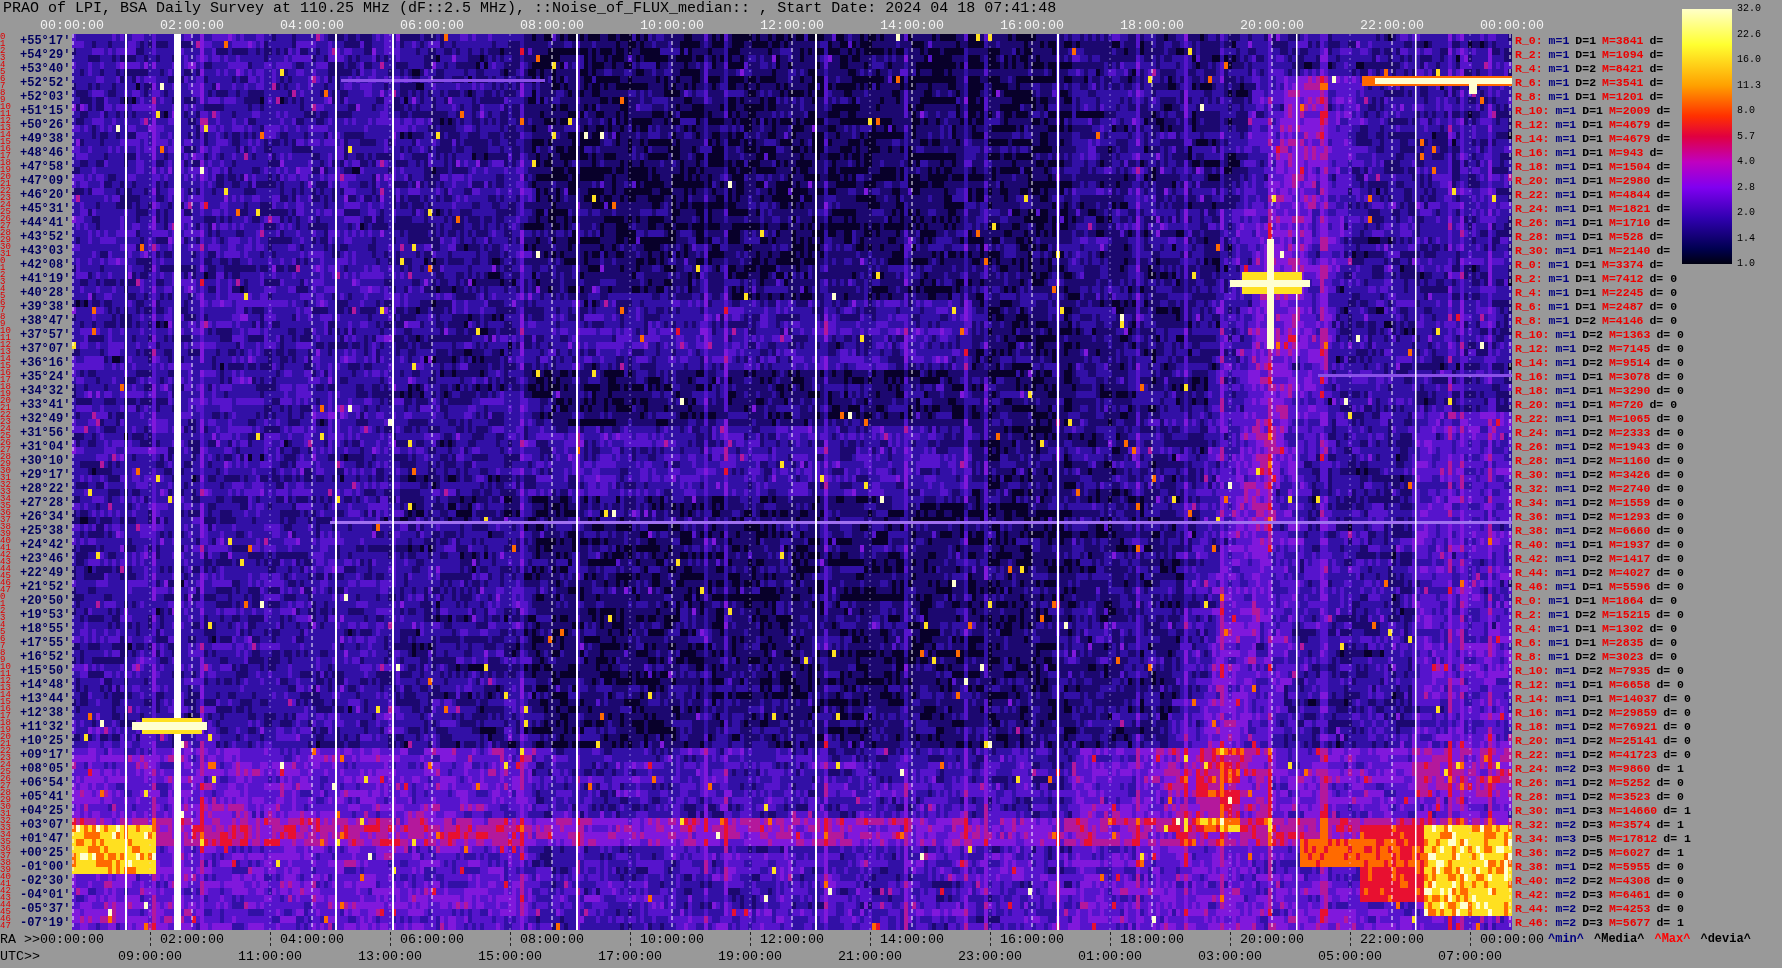 This screenshot has width=1782, height=968. I want to click on max-value: M=1943, so click(1629, 447).